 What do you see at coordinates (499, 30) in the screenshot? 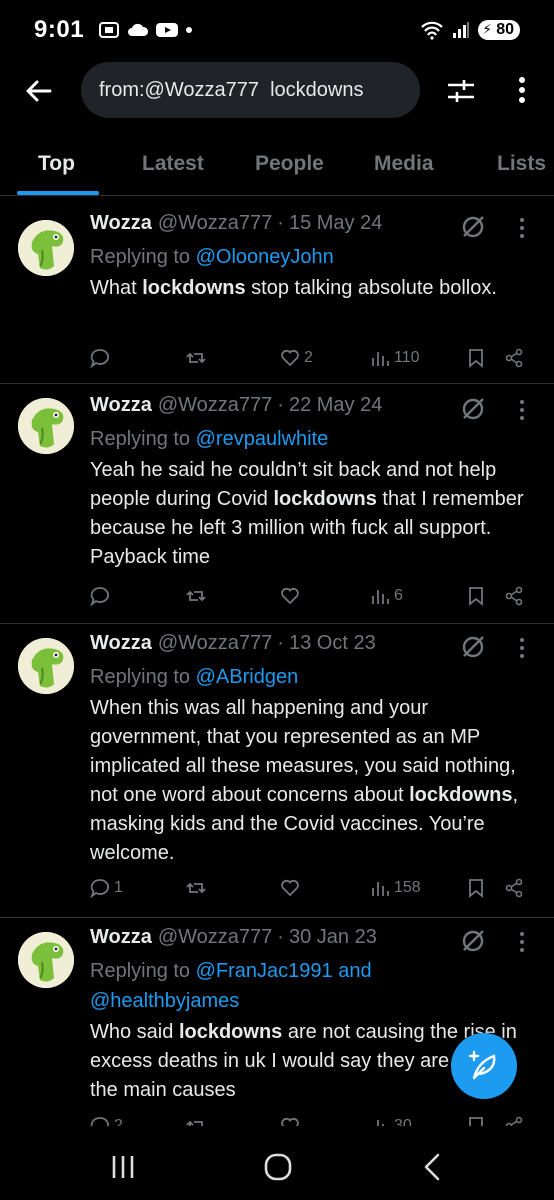
I see `battery-indicator: ⚡ 80` at bounding box center [499, 30].